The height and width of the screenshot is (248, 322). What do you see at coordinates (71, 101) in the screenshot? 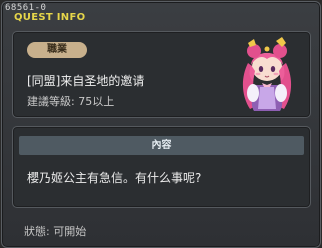
I see `quest-level-requirement: 建議等級: 75以上` at bounding box center [71, 101].